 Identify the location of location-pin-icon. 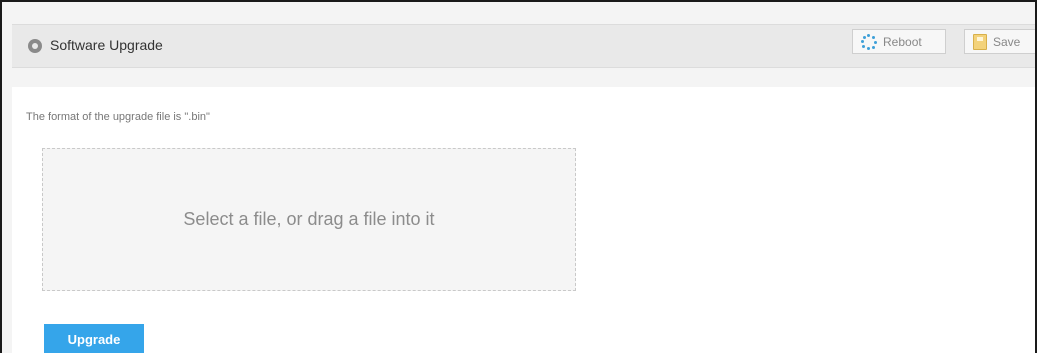
(35, 46).